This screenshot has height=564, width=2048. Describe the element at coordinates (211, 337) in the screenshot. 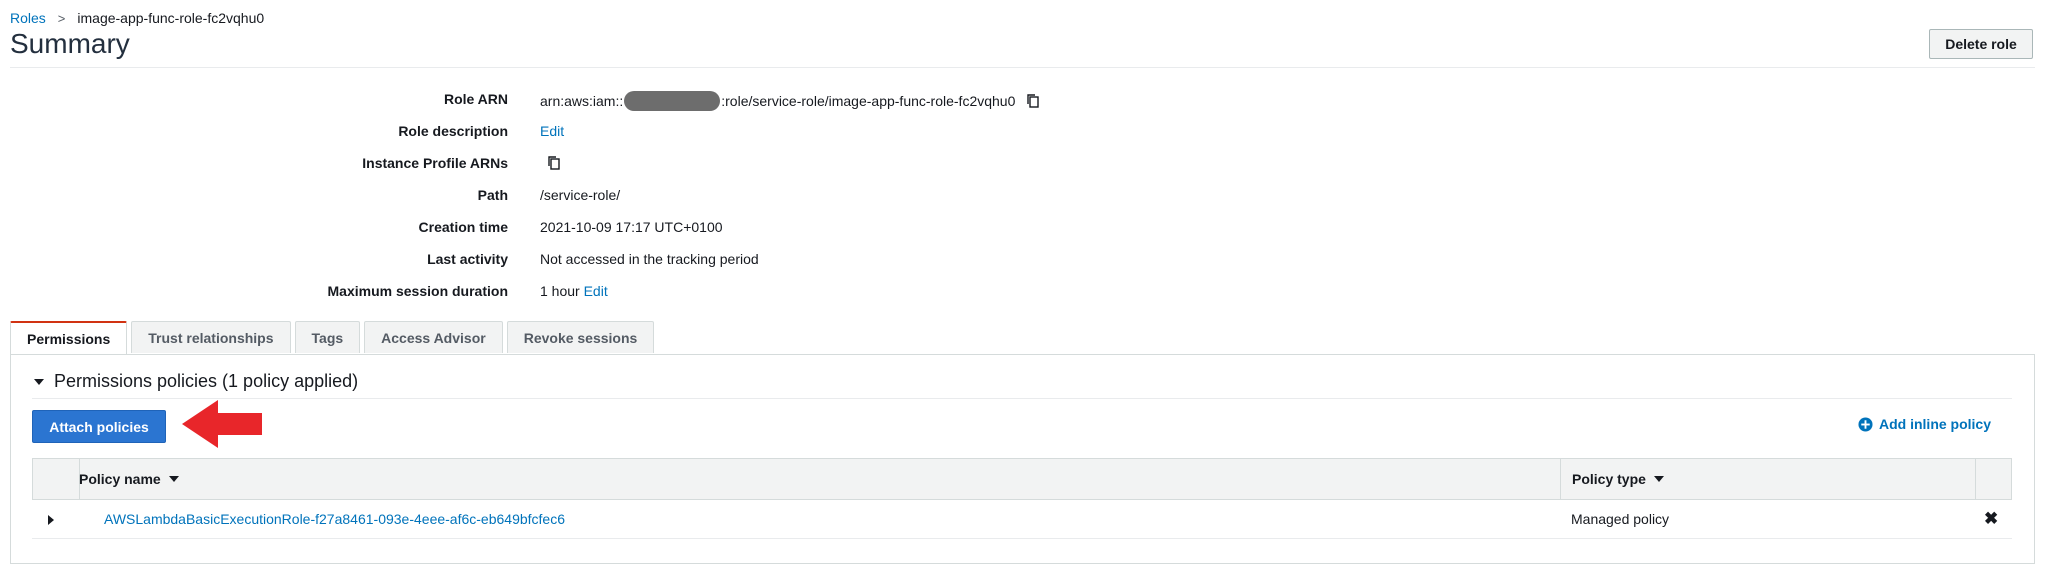

I see `tab-trust-relationships: Trust relationships` at that location.